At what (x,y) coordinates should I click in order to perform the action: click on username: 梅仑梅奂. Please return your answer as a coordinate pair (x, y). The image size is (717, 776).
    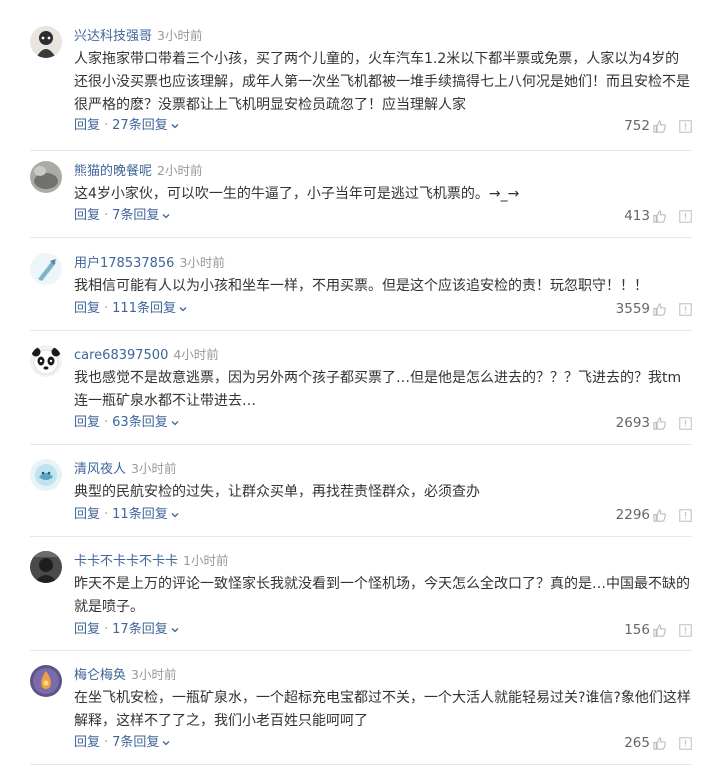
    Looking at the image, I should click on (100, 675).